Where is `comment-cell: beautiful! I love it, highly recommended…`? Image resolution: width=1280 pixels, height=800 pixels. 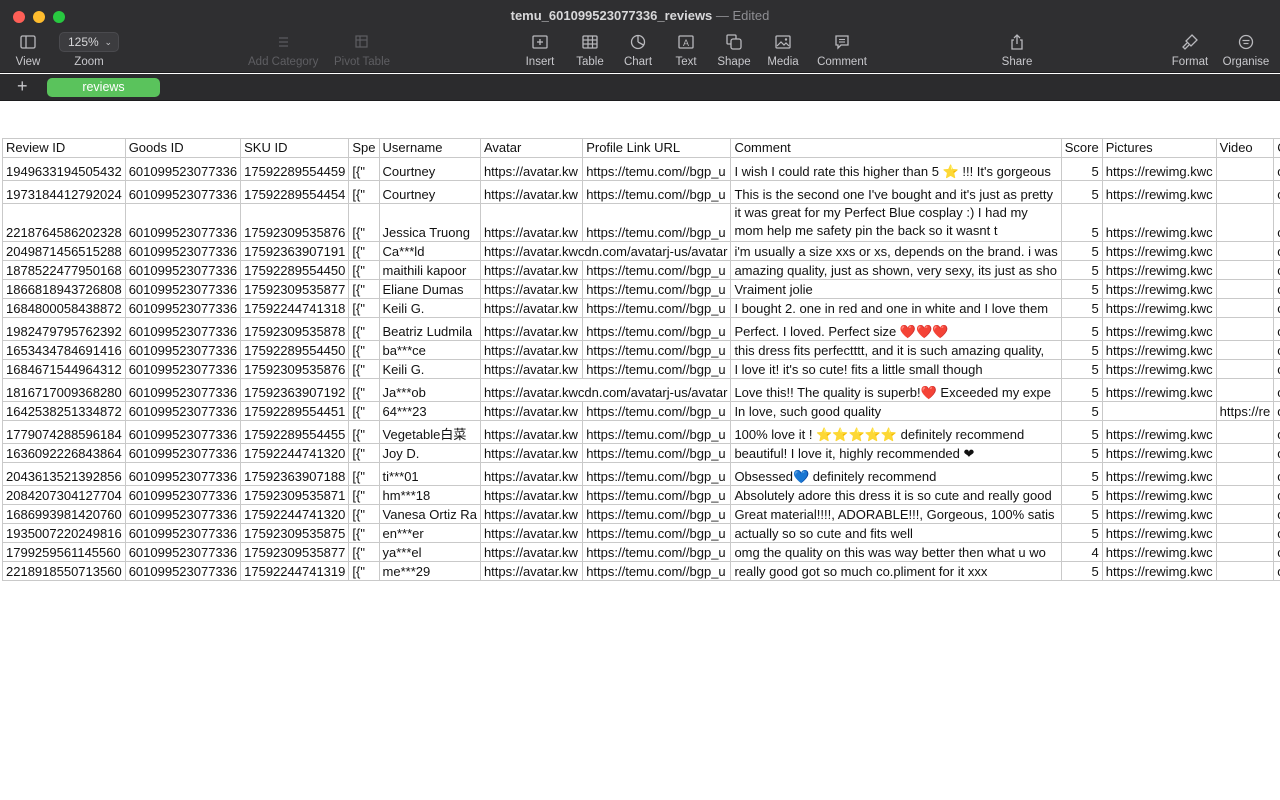 comment-cell: beautiful! I love it, highly recommended… is located at coordinates (896, 453).